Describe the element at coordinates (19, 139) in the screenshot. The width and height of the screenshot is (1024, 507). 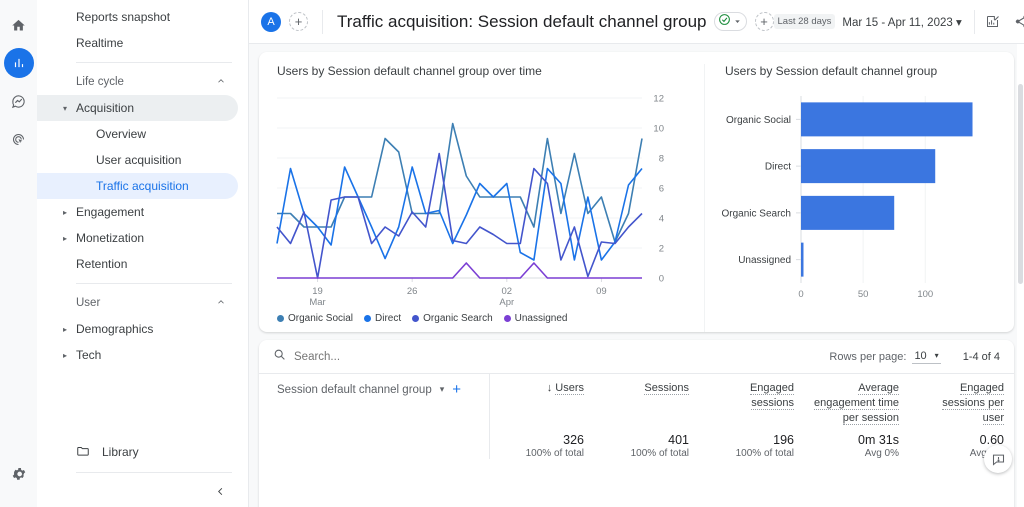
I see `advertising-icon` at that location.